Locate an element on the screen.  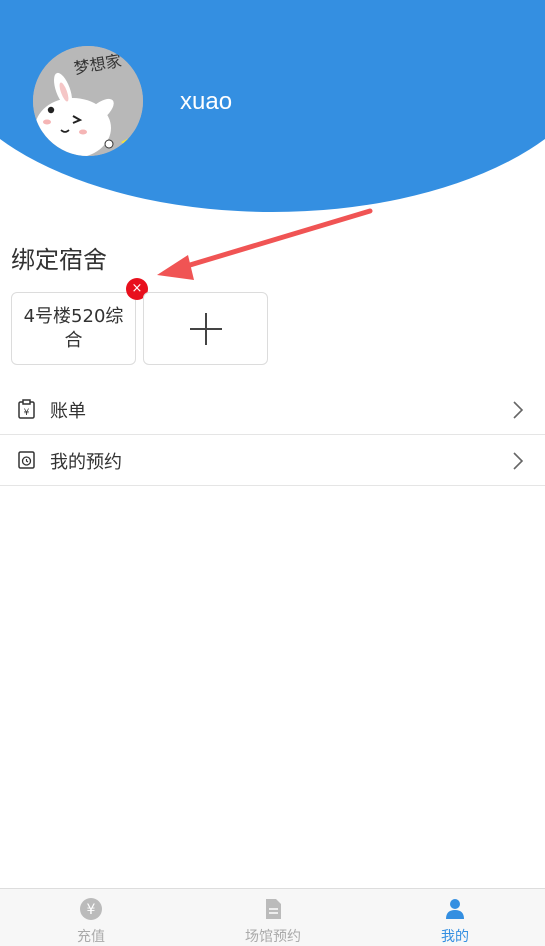
bill-icon: ¥ is located at coordinates (26, 409).